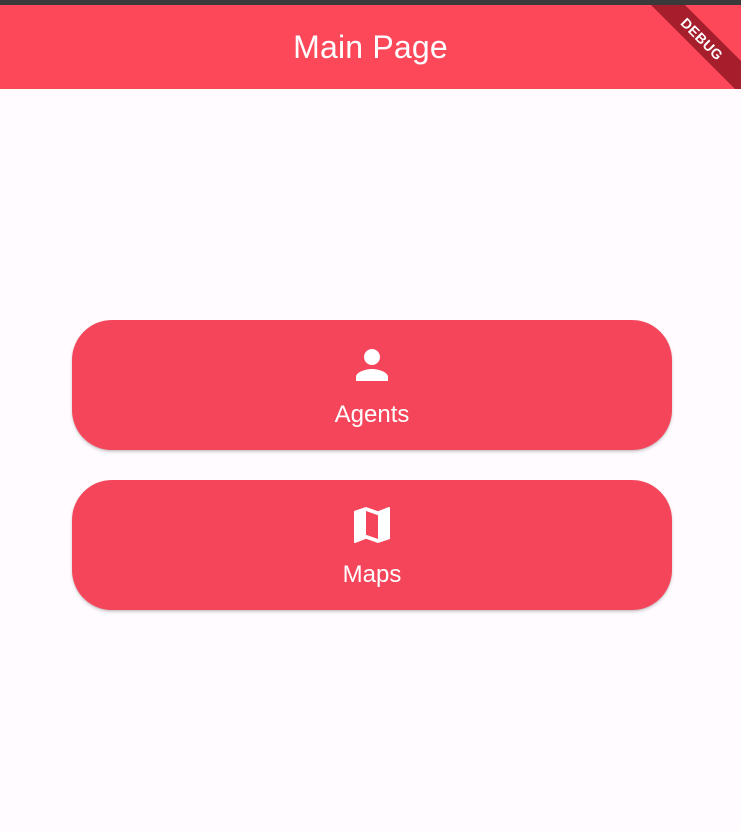 The height and width of the screenshot is (831, 741). Describe the element at coordinates (372, 574) in the screenshot. I see `maps-button-label: Maps` at that location.